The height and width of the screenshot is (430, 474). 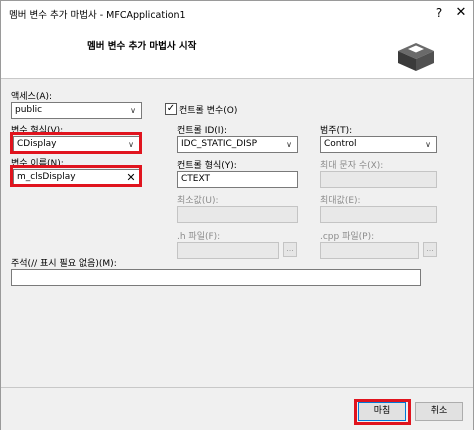 I want to click on title-bar: 멤버 변수 추가 마법사 - MFCApplication1 ? ✕, so click(x=237, y=13).